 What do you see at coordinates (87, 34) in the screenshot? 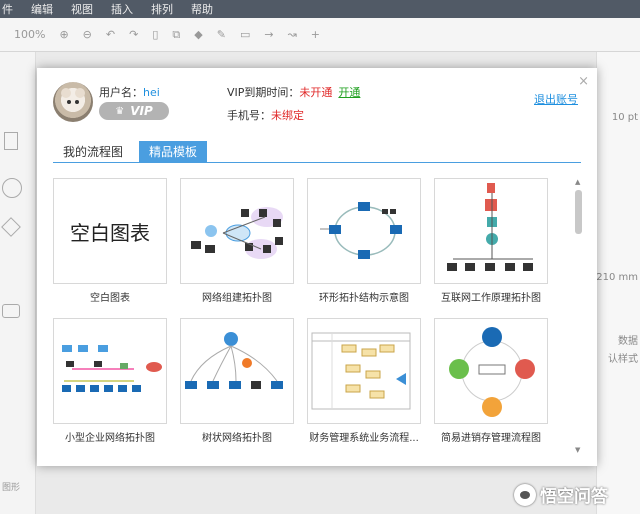
I see `zoom-out-icon: ⊖` at bounding box center [87, 34].